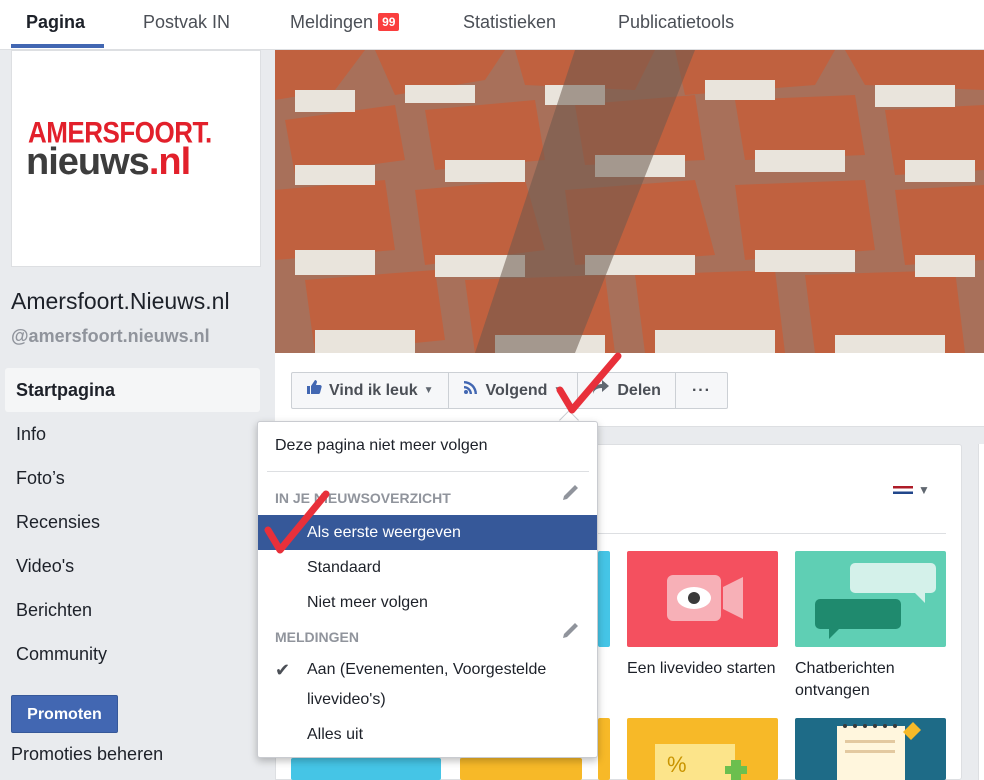  Describe the element at coordinates (428, 471) in the screenshot. I see `dropdown-divider` at that location.